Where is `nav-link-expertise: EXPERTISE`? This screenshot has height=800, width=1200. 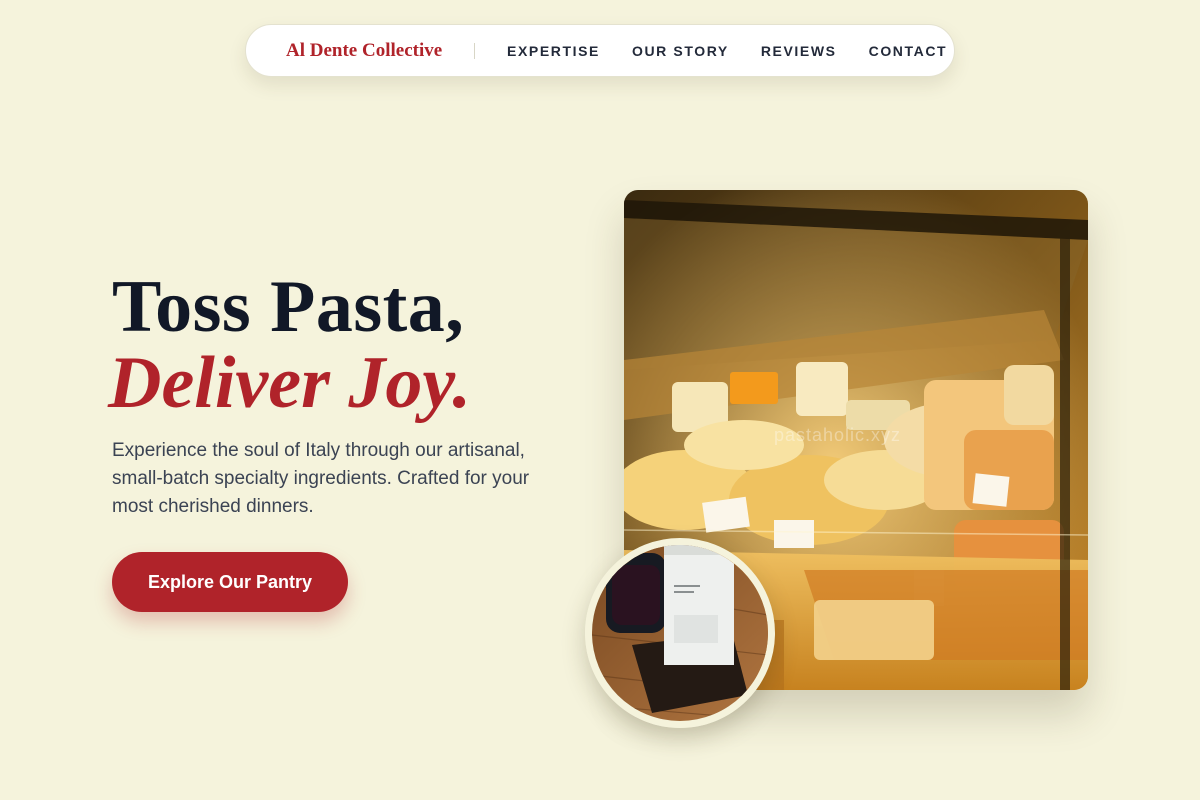
nav-link-expertise: EXPERTISE is located at coordinates (553, 51).